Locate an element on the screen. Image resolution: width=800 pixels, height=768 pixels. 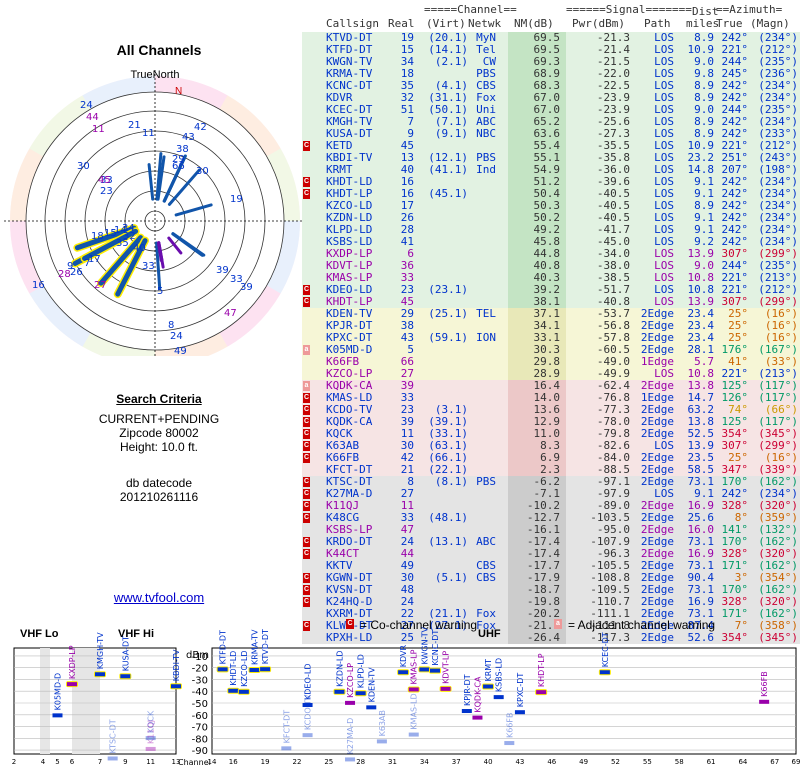
station-label: KRMA-TV is located at coordinates (254, 647).